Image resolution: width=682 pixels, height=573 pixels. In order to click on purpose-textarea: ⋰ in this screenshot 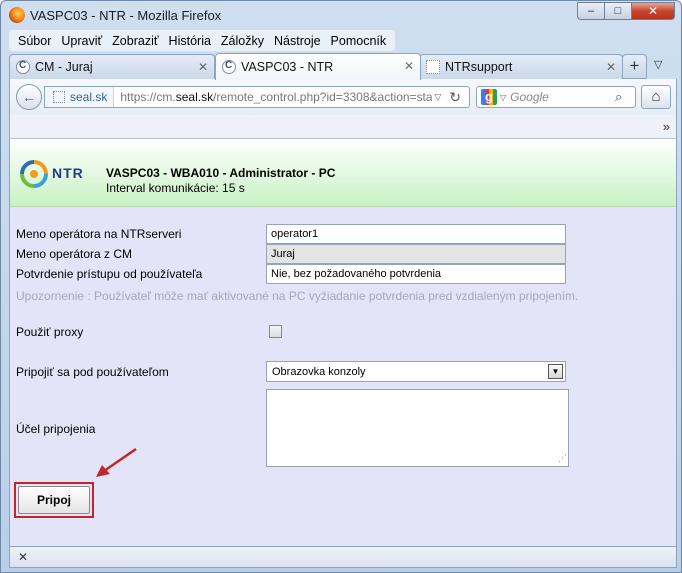, I will do `click(417, 428)`.